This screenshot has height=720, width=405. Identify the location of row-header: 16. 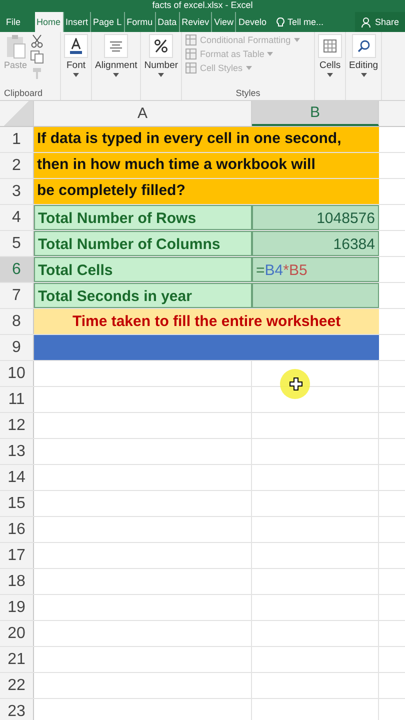
(17, 529).